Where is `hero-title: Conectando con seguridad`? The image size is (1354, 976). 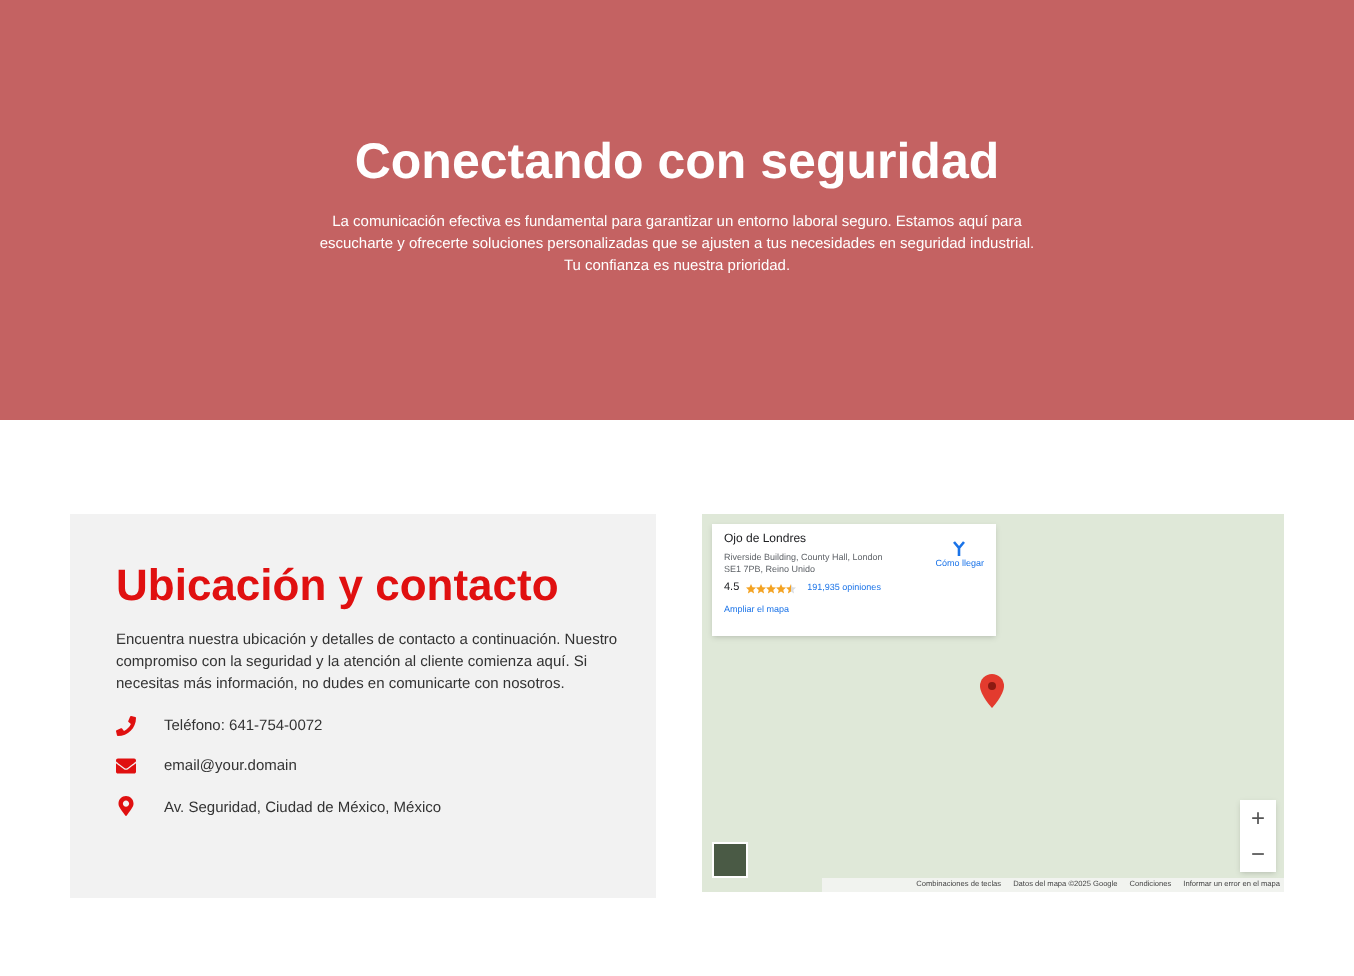
hero-title: Conectando con seguridad is located at coordinates (677, 162).